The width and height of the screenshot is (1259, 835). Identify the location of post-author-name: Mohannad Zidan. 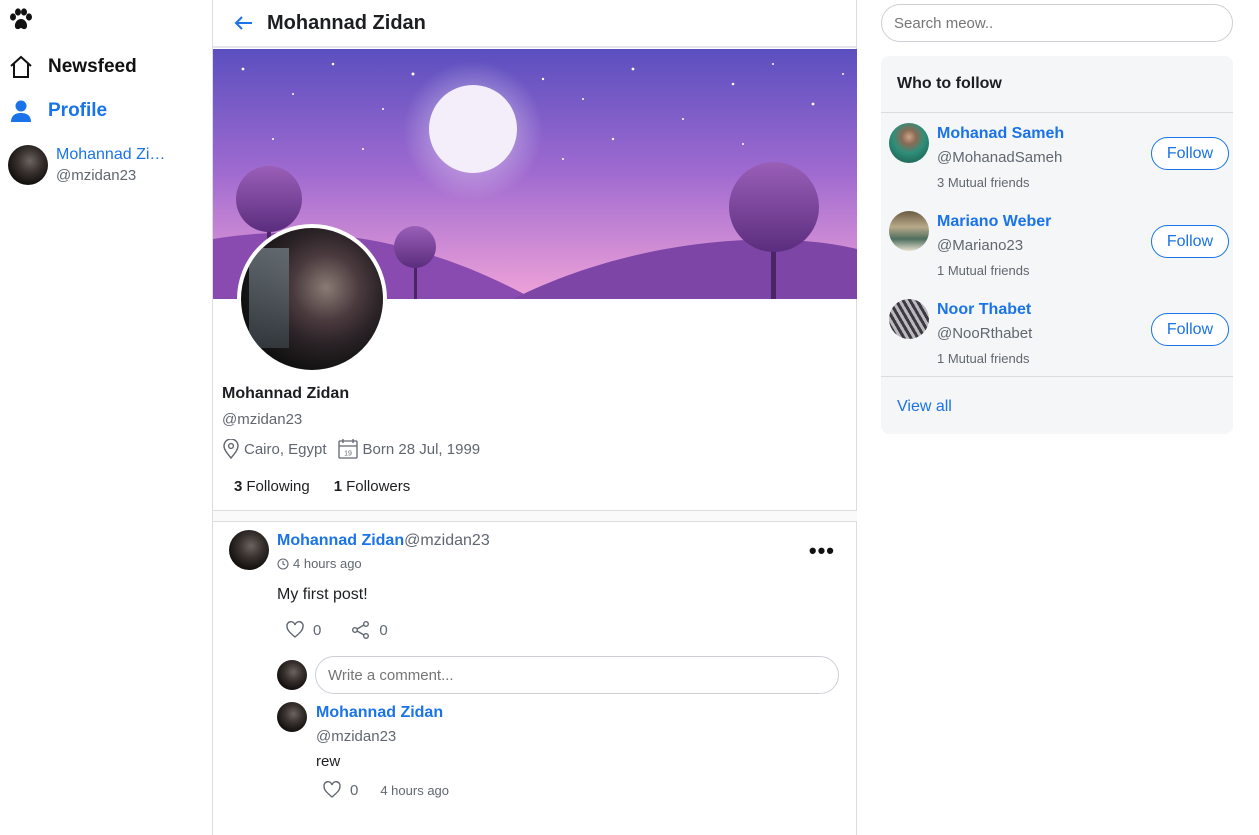
(340, 540).